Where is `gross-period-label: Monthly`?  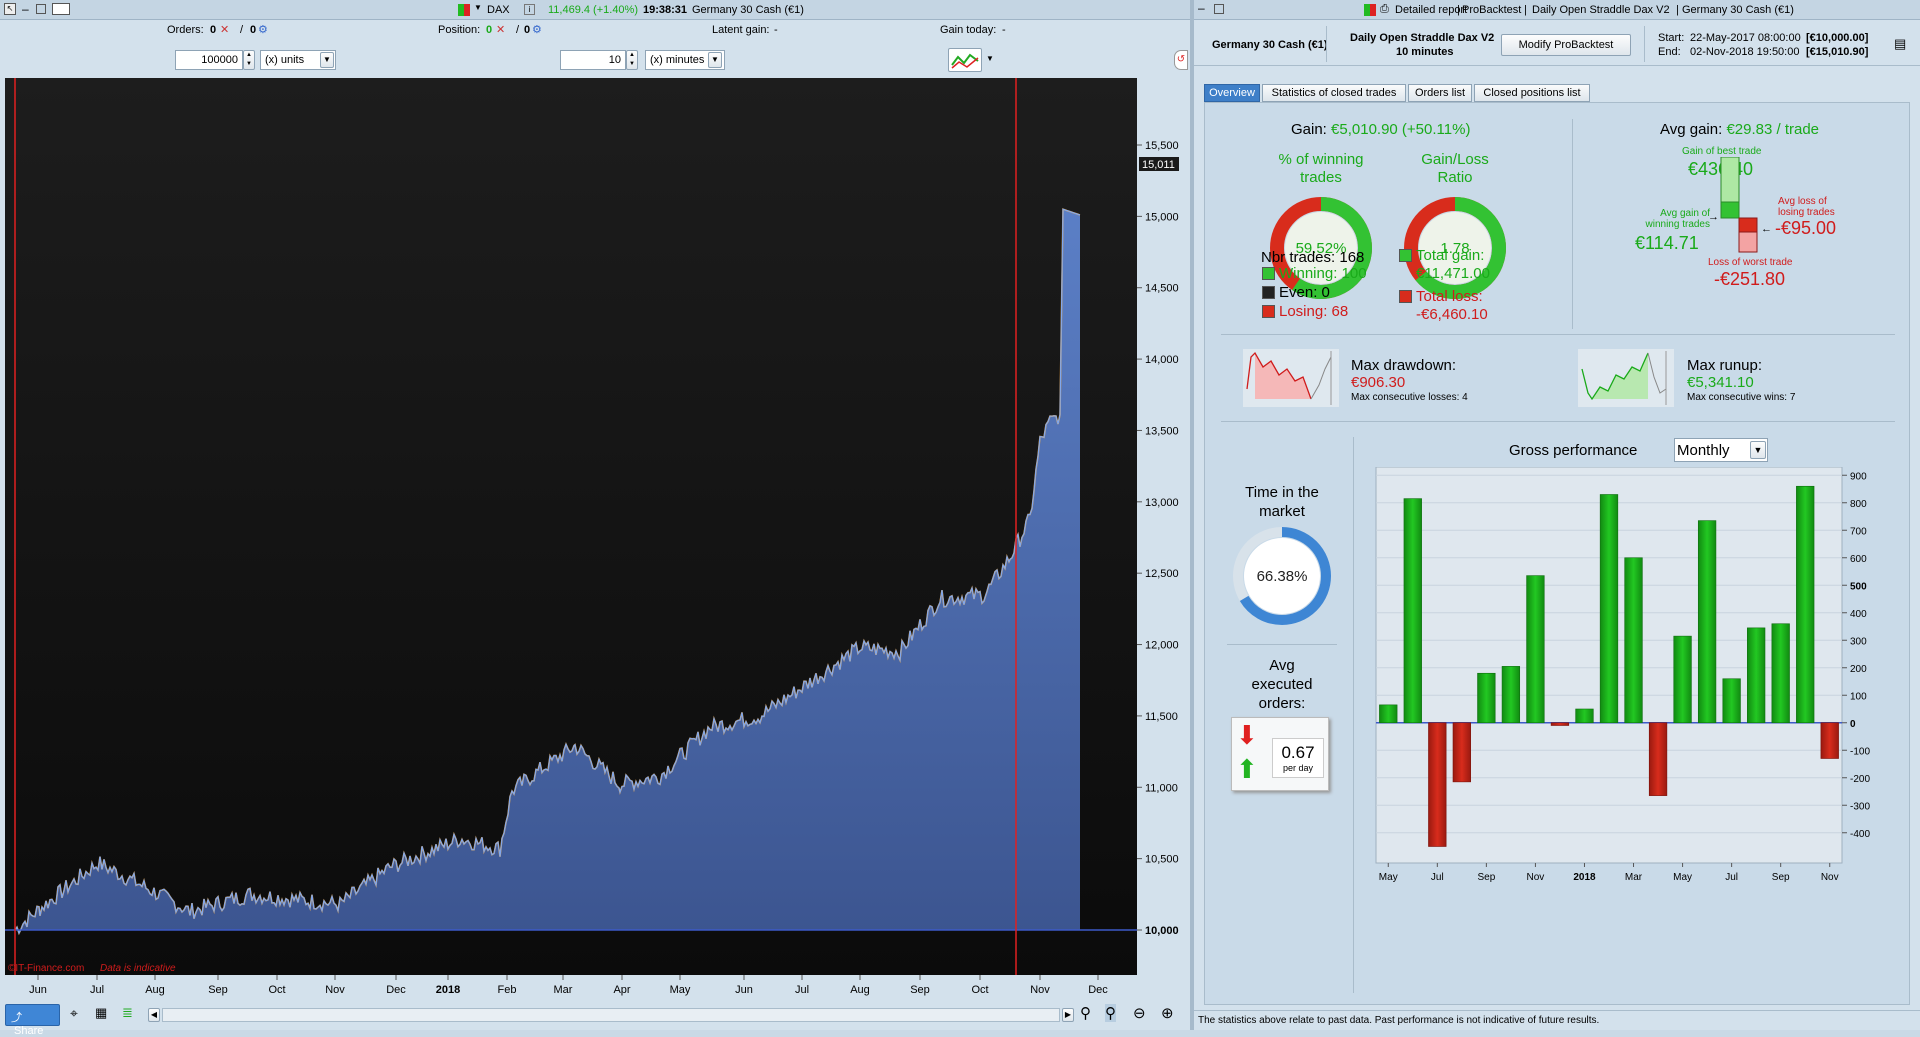 gross-period-label: Monthly is located at coordinates (1703, 450).